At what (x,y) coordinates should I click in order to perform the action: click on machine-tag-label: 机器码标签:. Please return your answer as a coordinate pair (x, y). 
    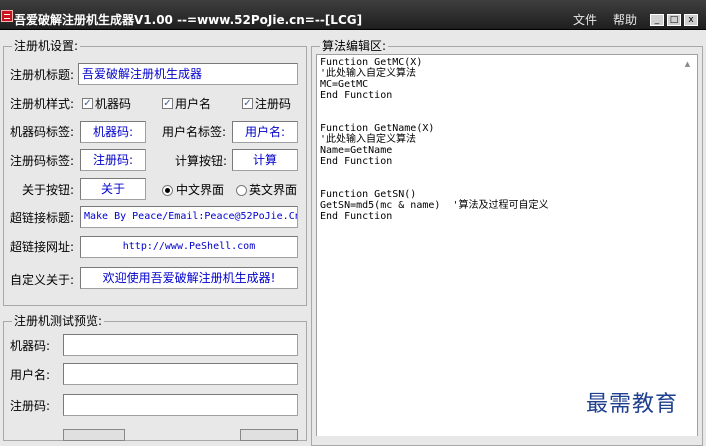
    Looking at the image, I should click on (42, 132).